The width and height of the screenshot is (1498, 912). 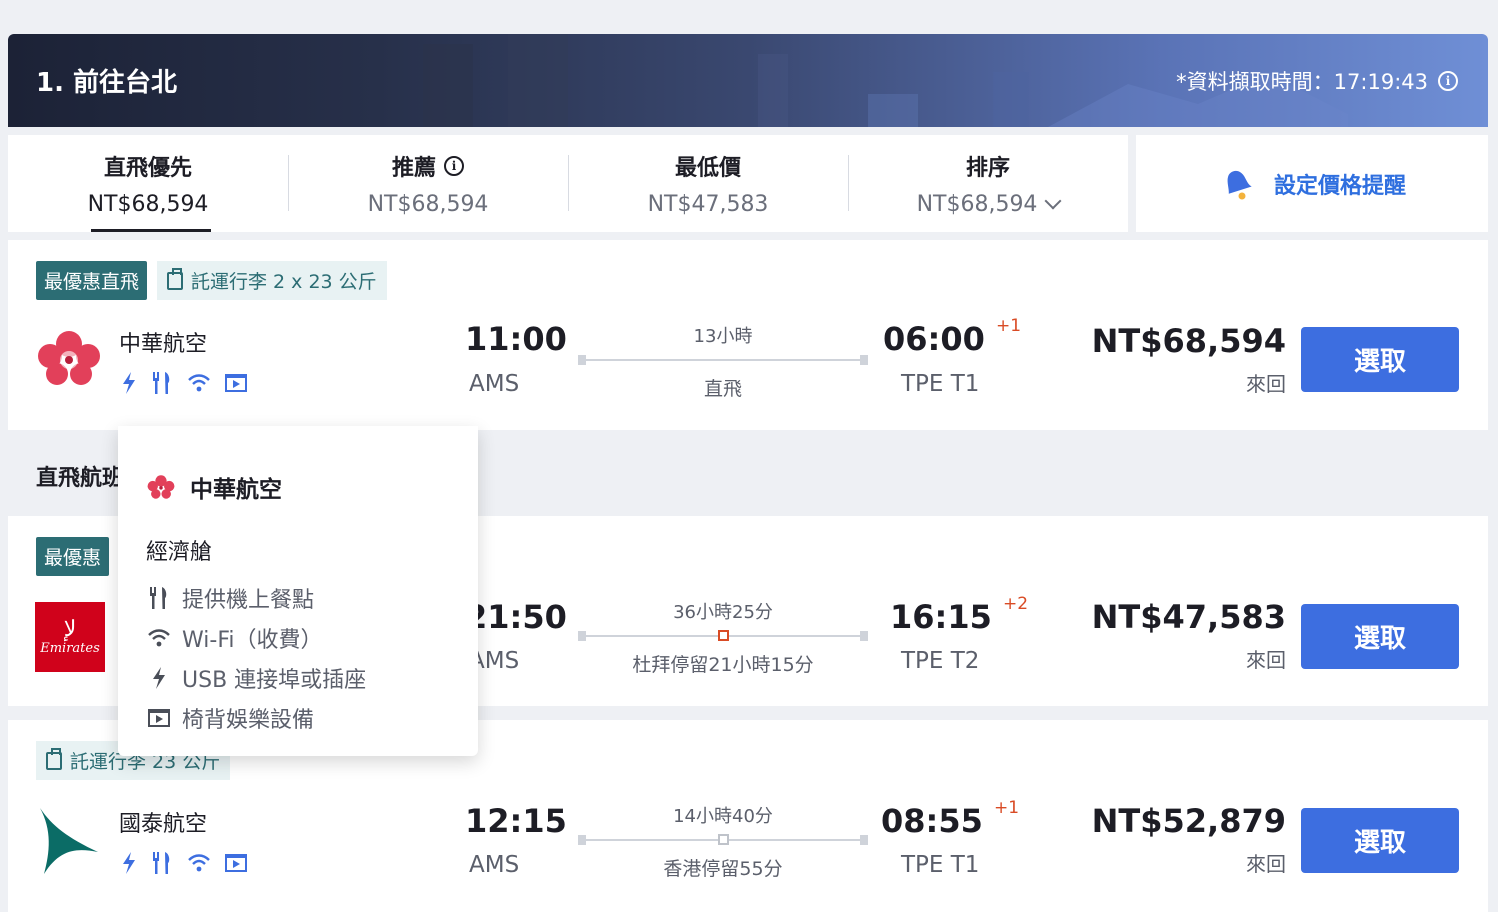 I want to click on arrival-time: 08:55, so click(x=932, y=821).